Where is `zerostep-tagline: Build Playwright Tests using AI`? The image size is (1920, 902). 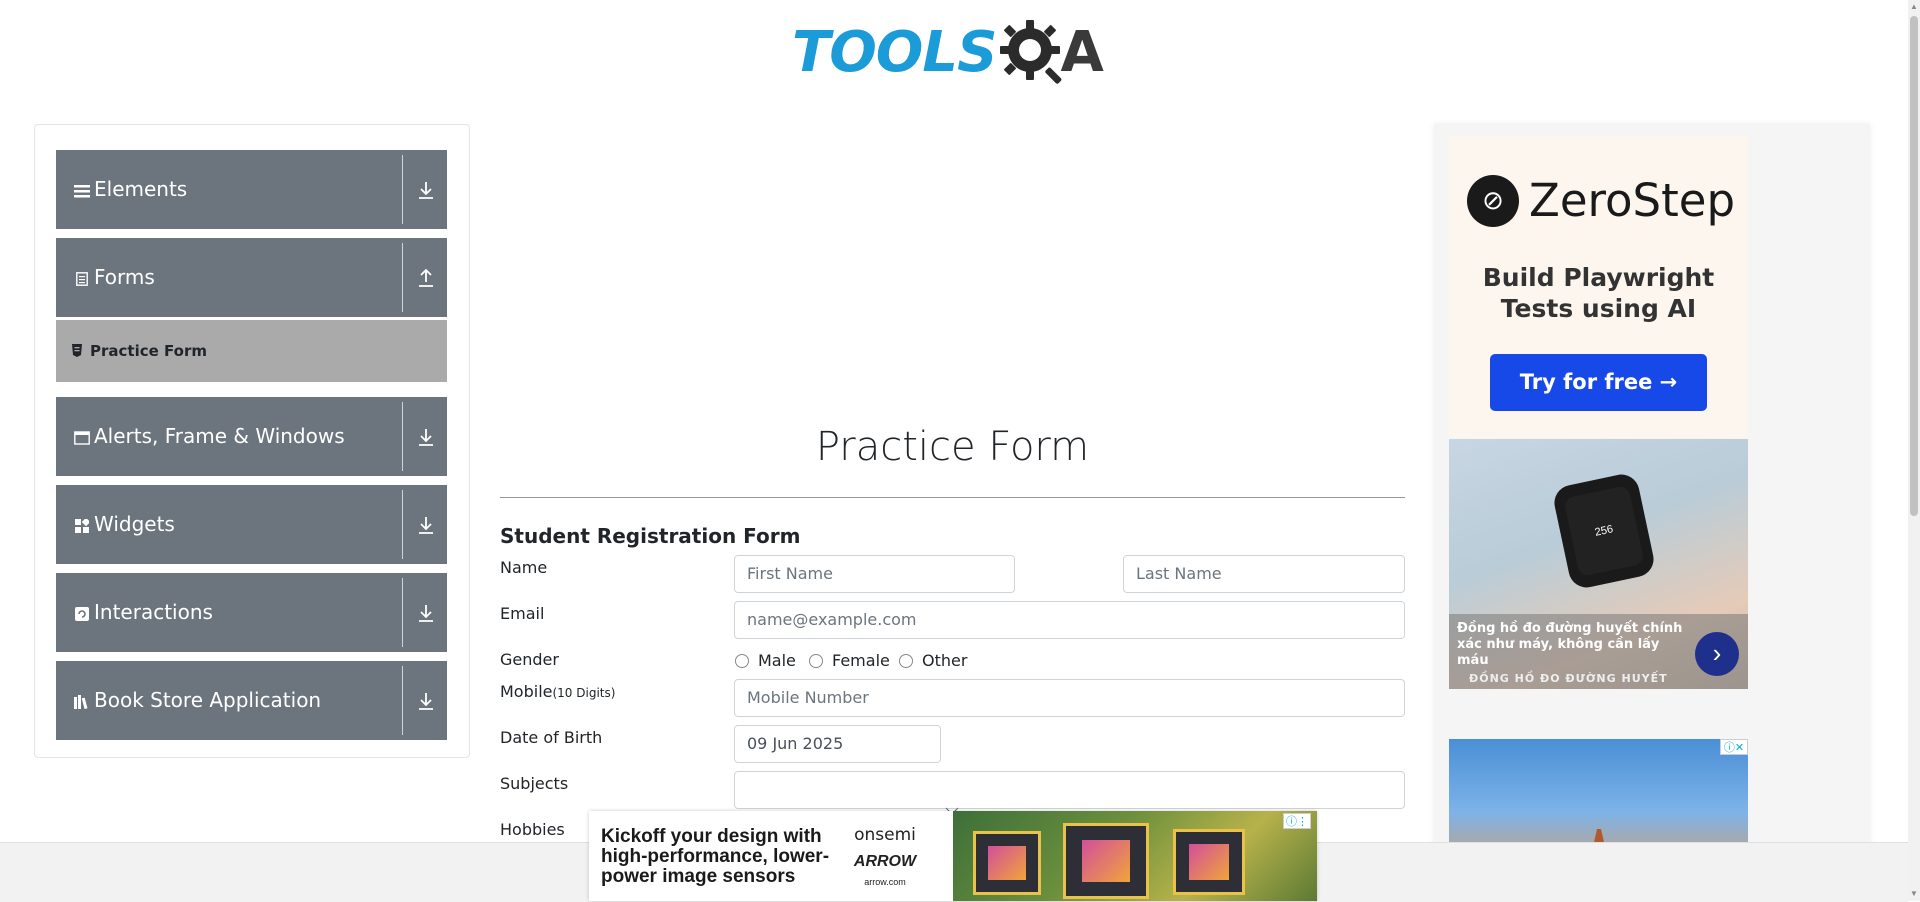 zerostep-tagline: Build Playwright Tests using AI is located at coordinates (1598, 293).